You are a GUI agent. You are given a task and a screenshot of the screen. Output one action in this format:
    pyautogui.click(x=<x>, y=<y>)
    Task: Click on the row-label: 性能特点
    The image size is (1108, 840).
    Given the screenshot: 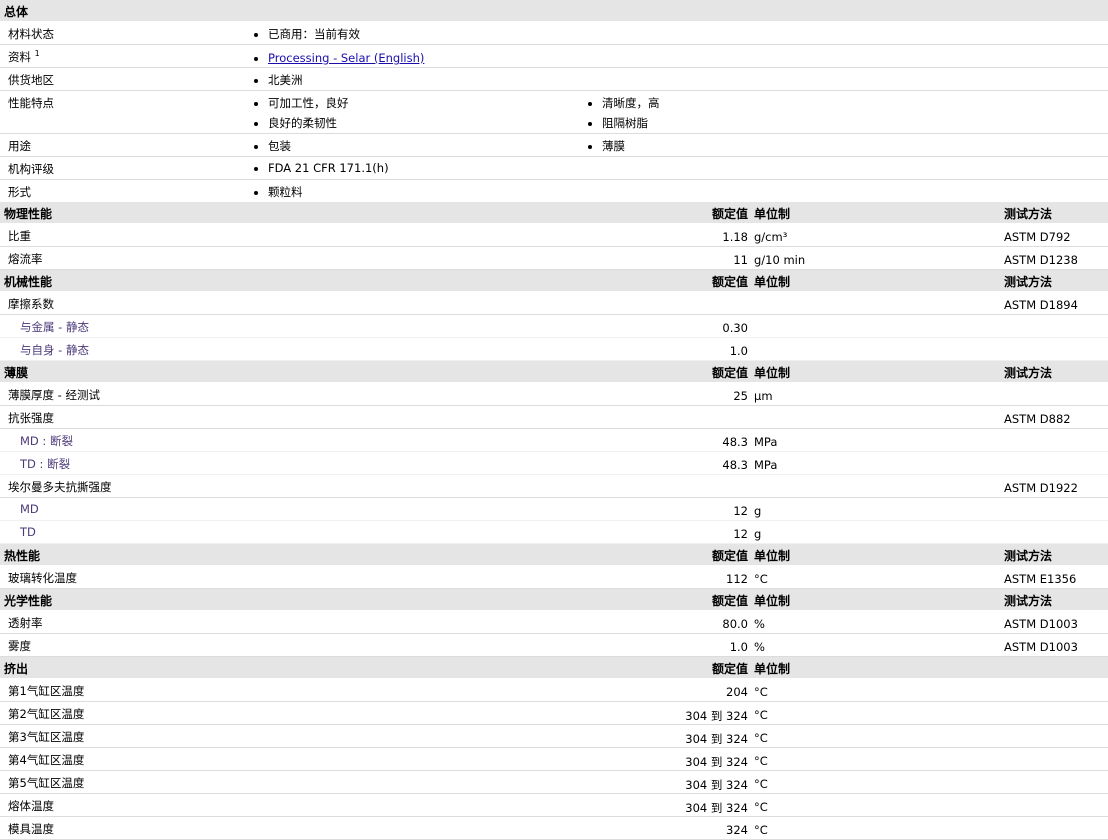 What is the action you would take?
    pyautogui.click(x=31, y=103)
    